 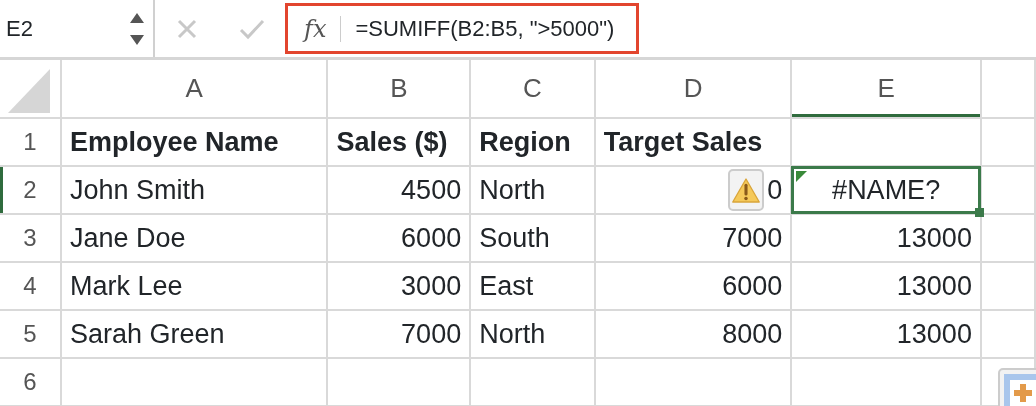 What do you see at coordinates (194, 286) in the screenshot?
I see `table-cell: Mark Lee` at bounding box center [194, 286].